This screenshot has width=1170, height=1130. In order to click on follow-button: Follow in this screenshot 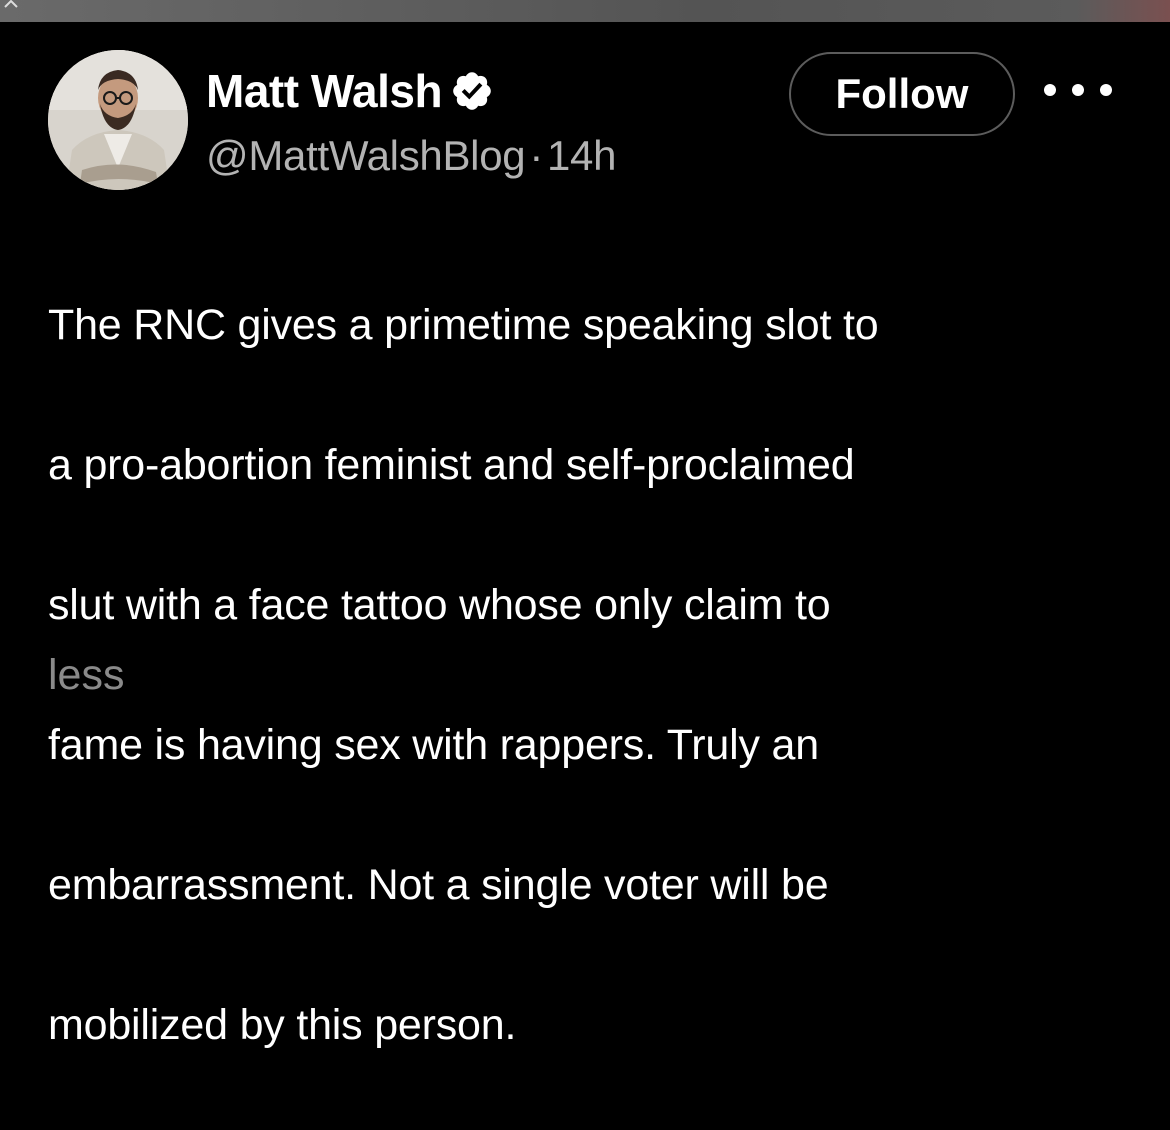, I will do `click(902, 94)`.